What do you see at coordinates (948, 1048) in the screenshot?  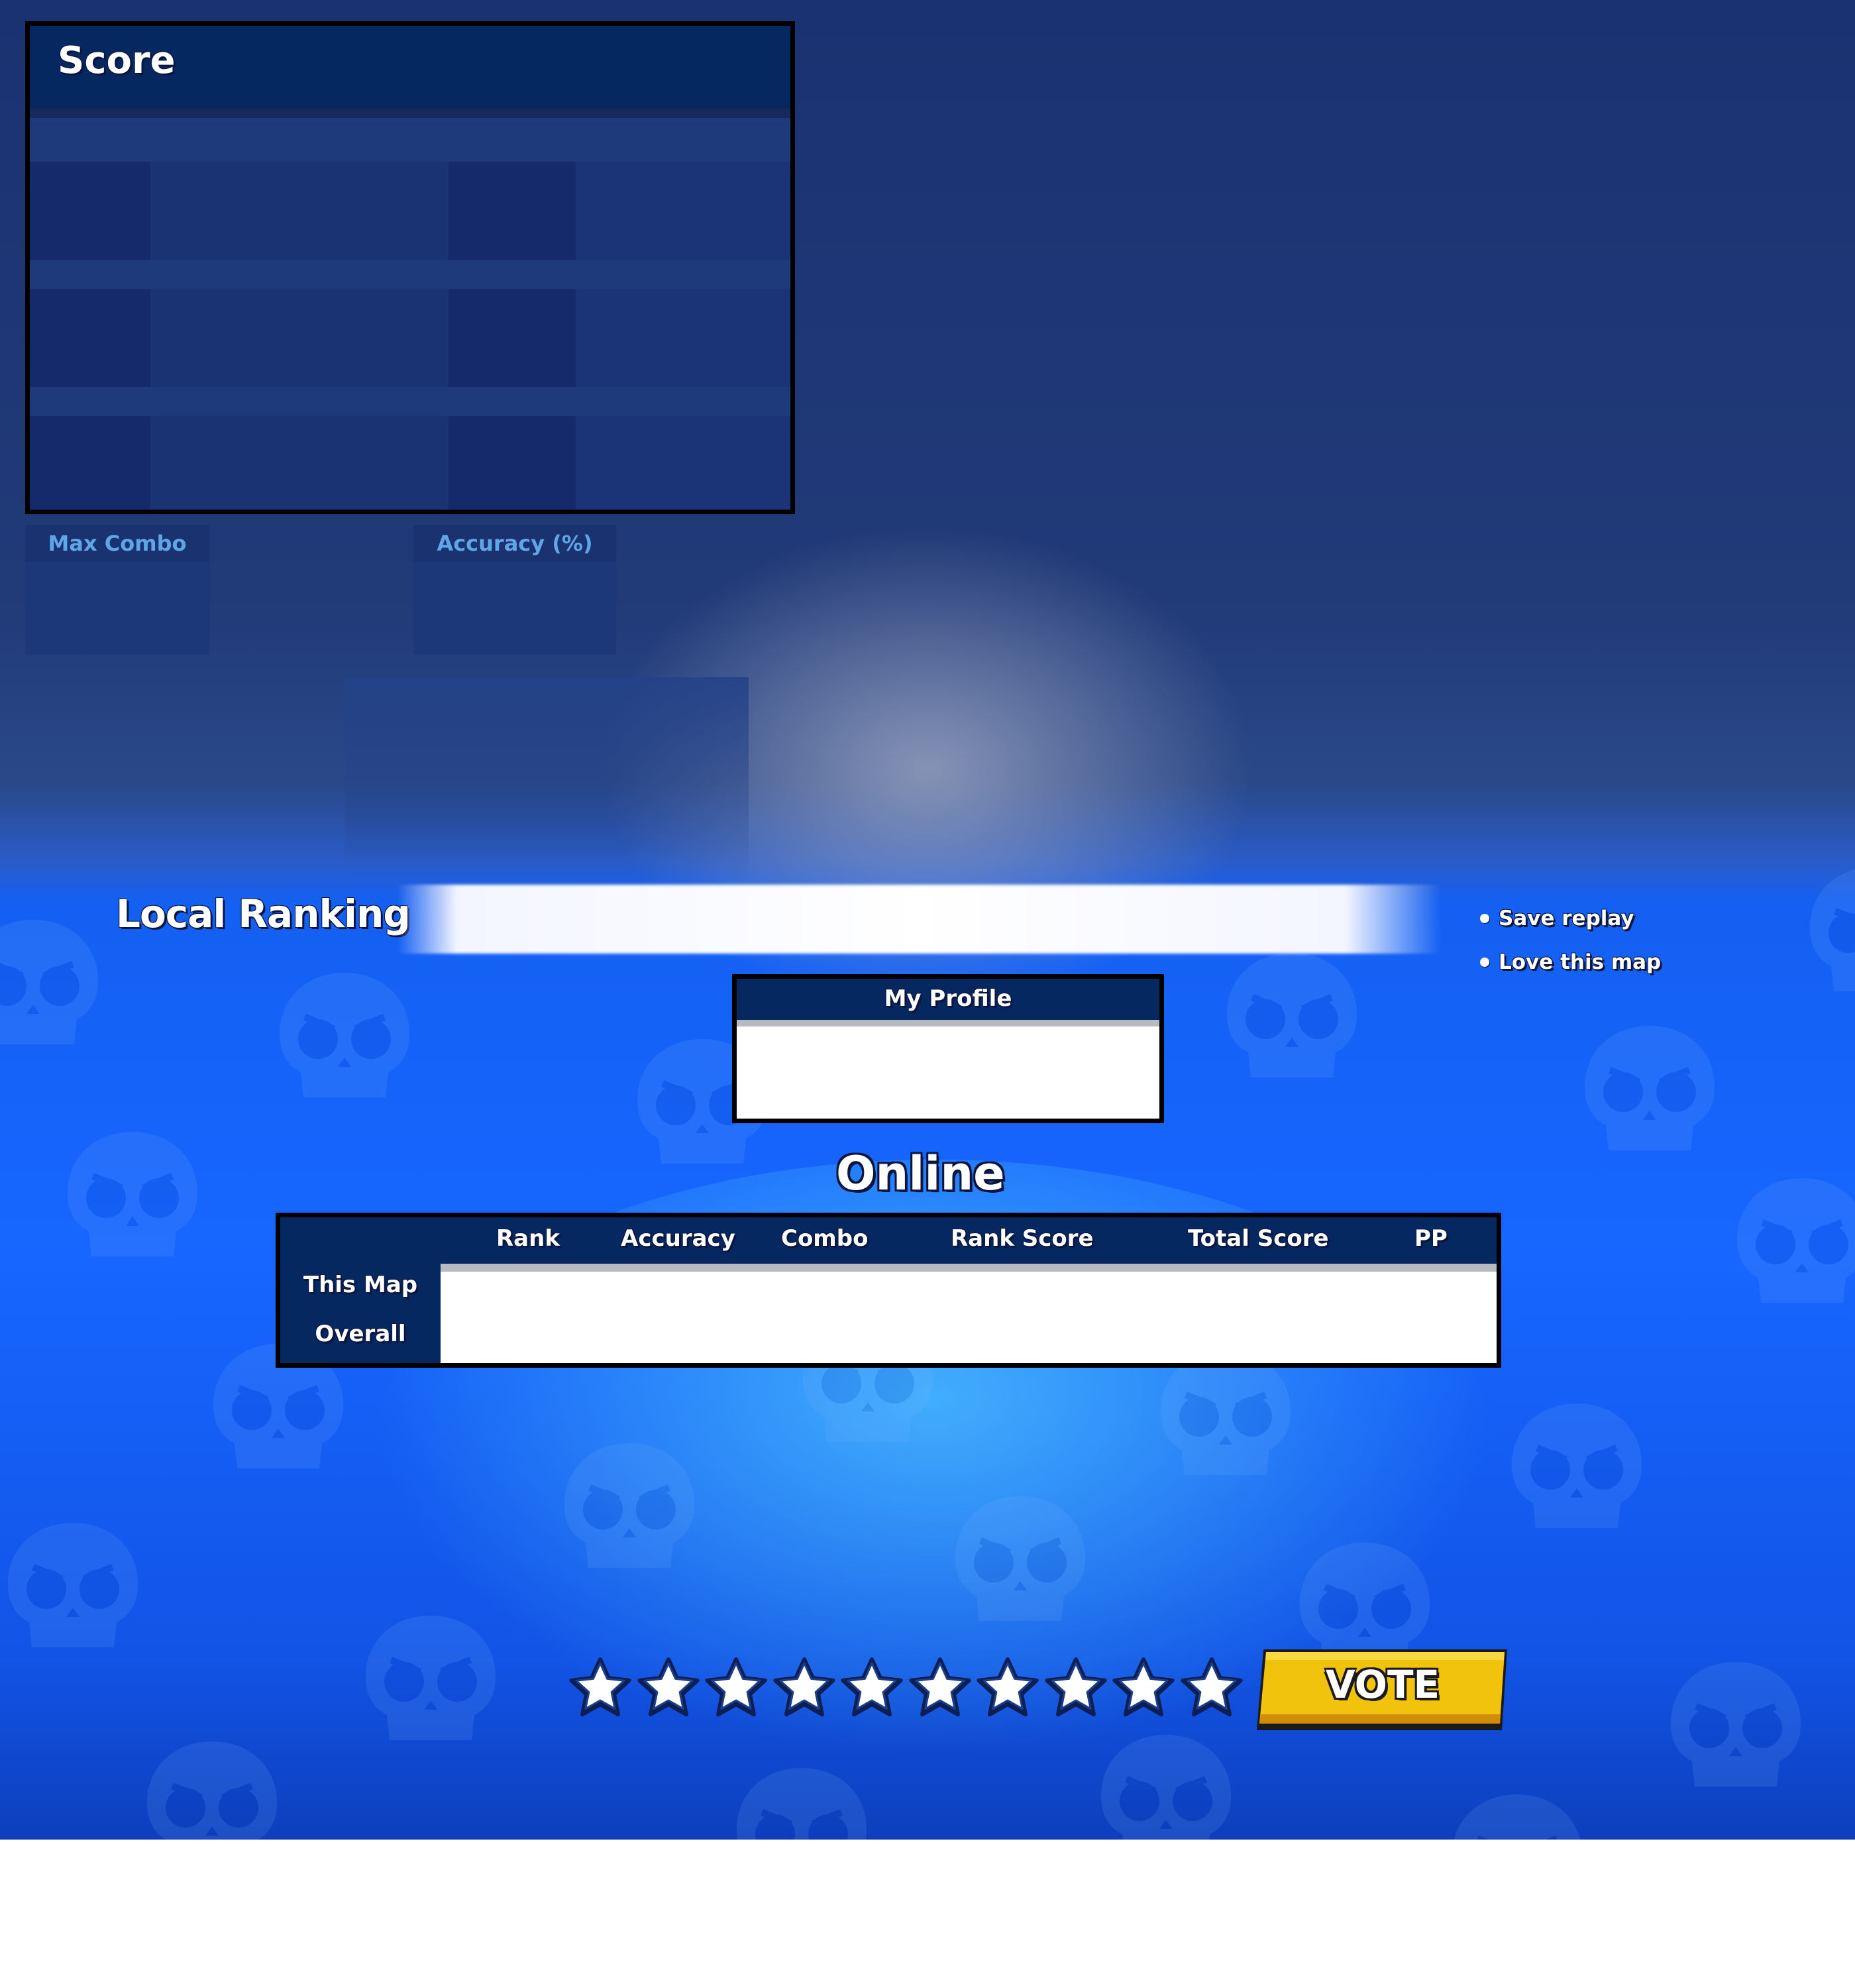 I see `my-profile-panel: My Profile` at bounding box center [948, 1048].